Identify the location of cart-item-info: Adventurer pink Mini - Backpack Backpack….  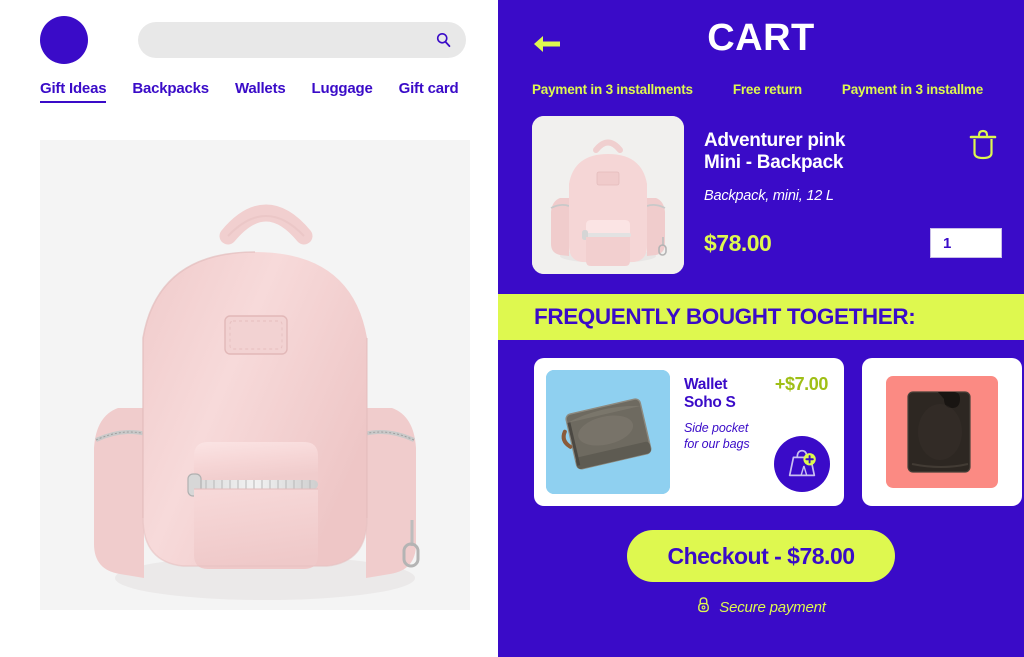
(765, 204).